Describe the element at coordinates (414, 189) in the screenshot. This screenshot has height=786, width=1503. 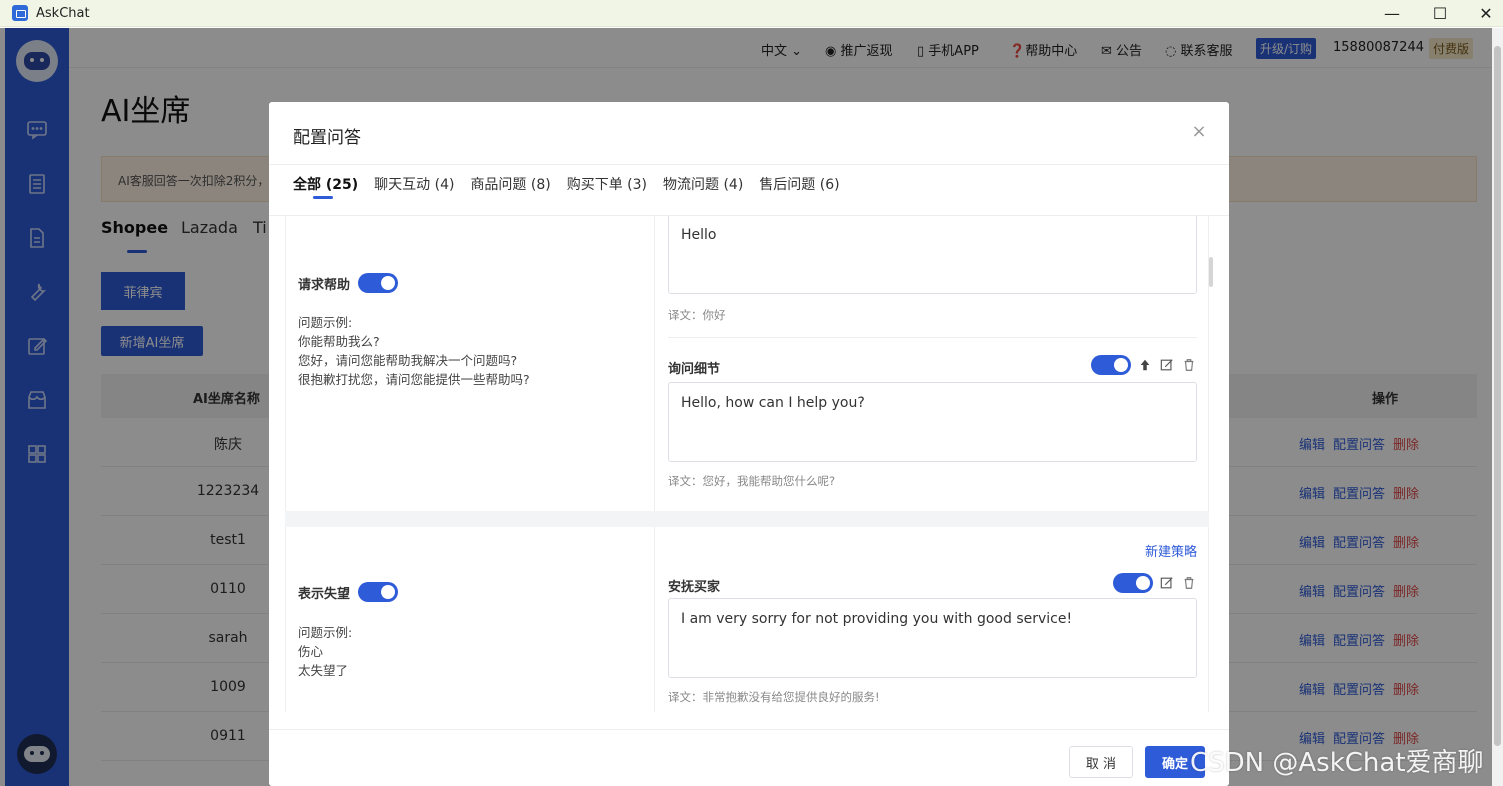
I see `tab-chat: 聊天互动 (4)` at that location.